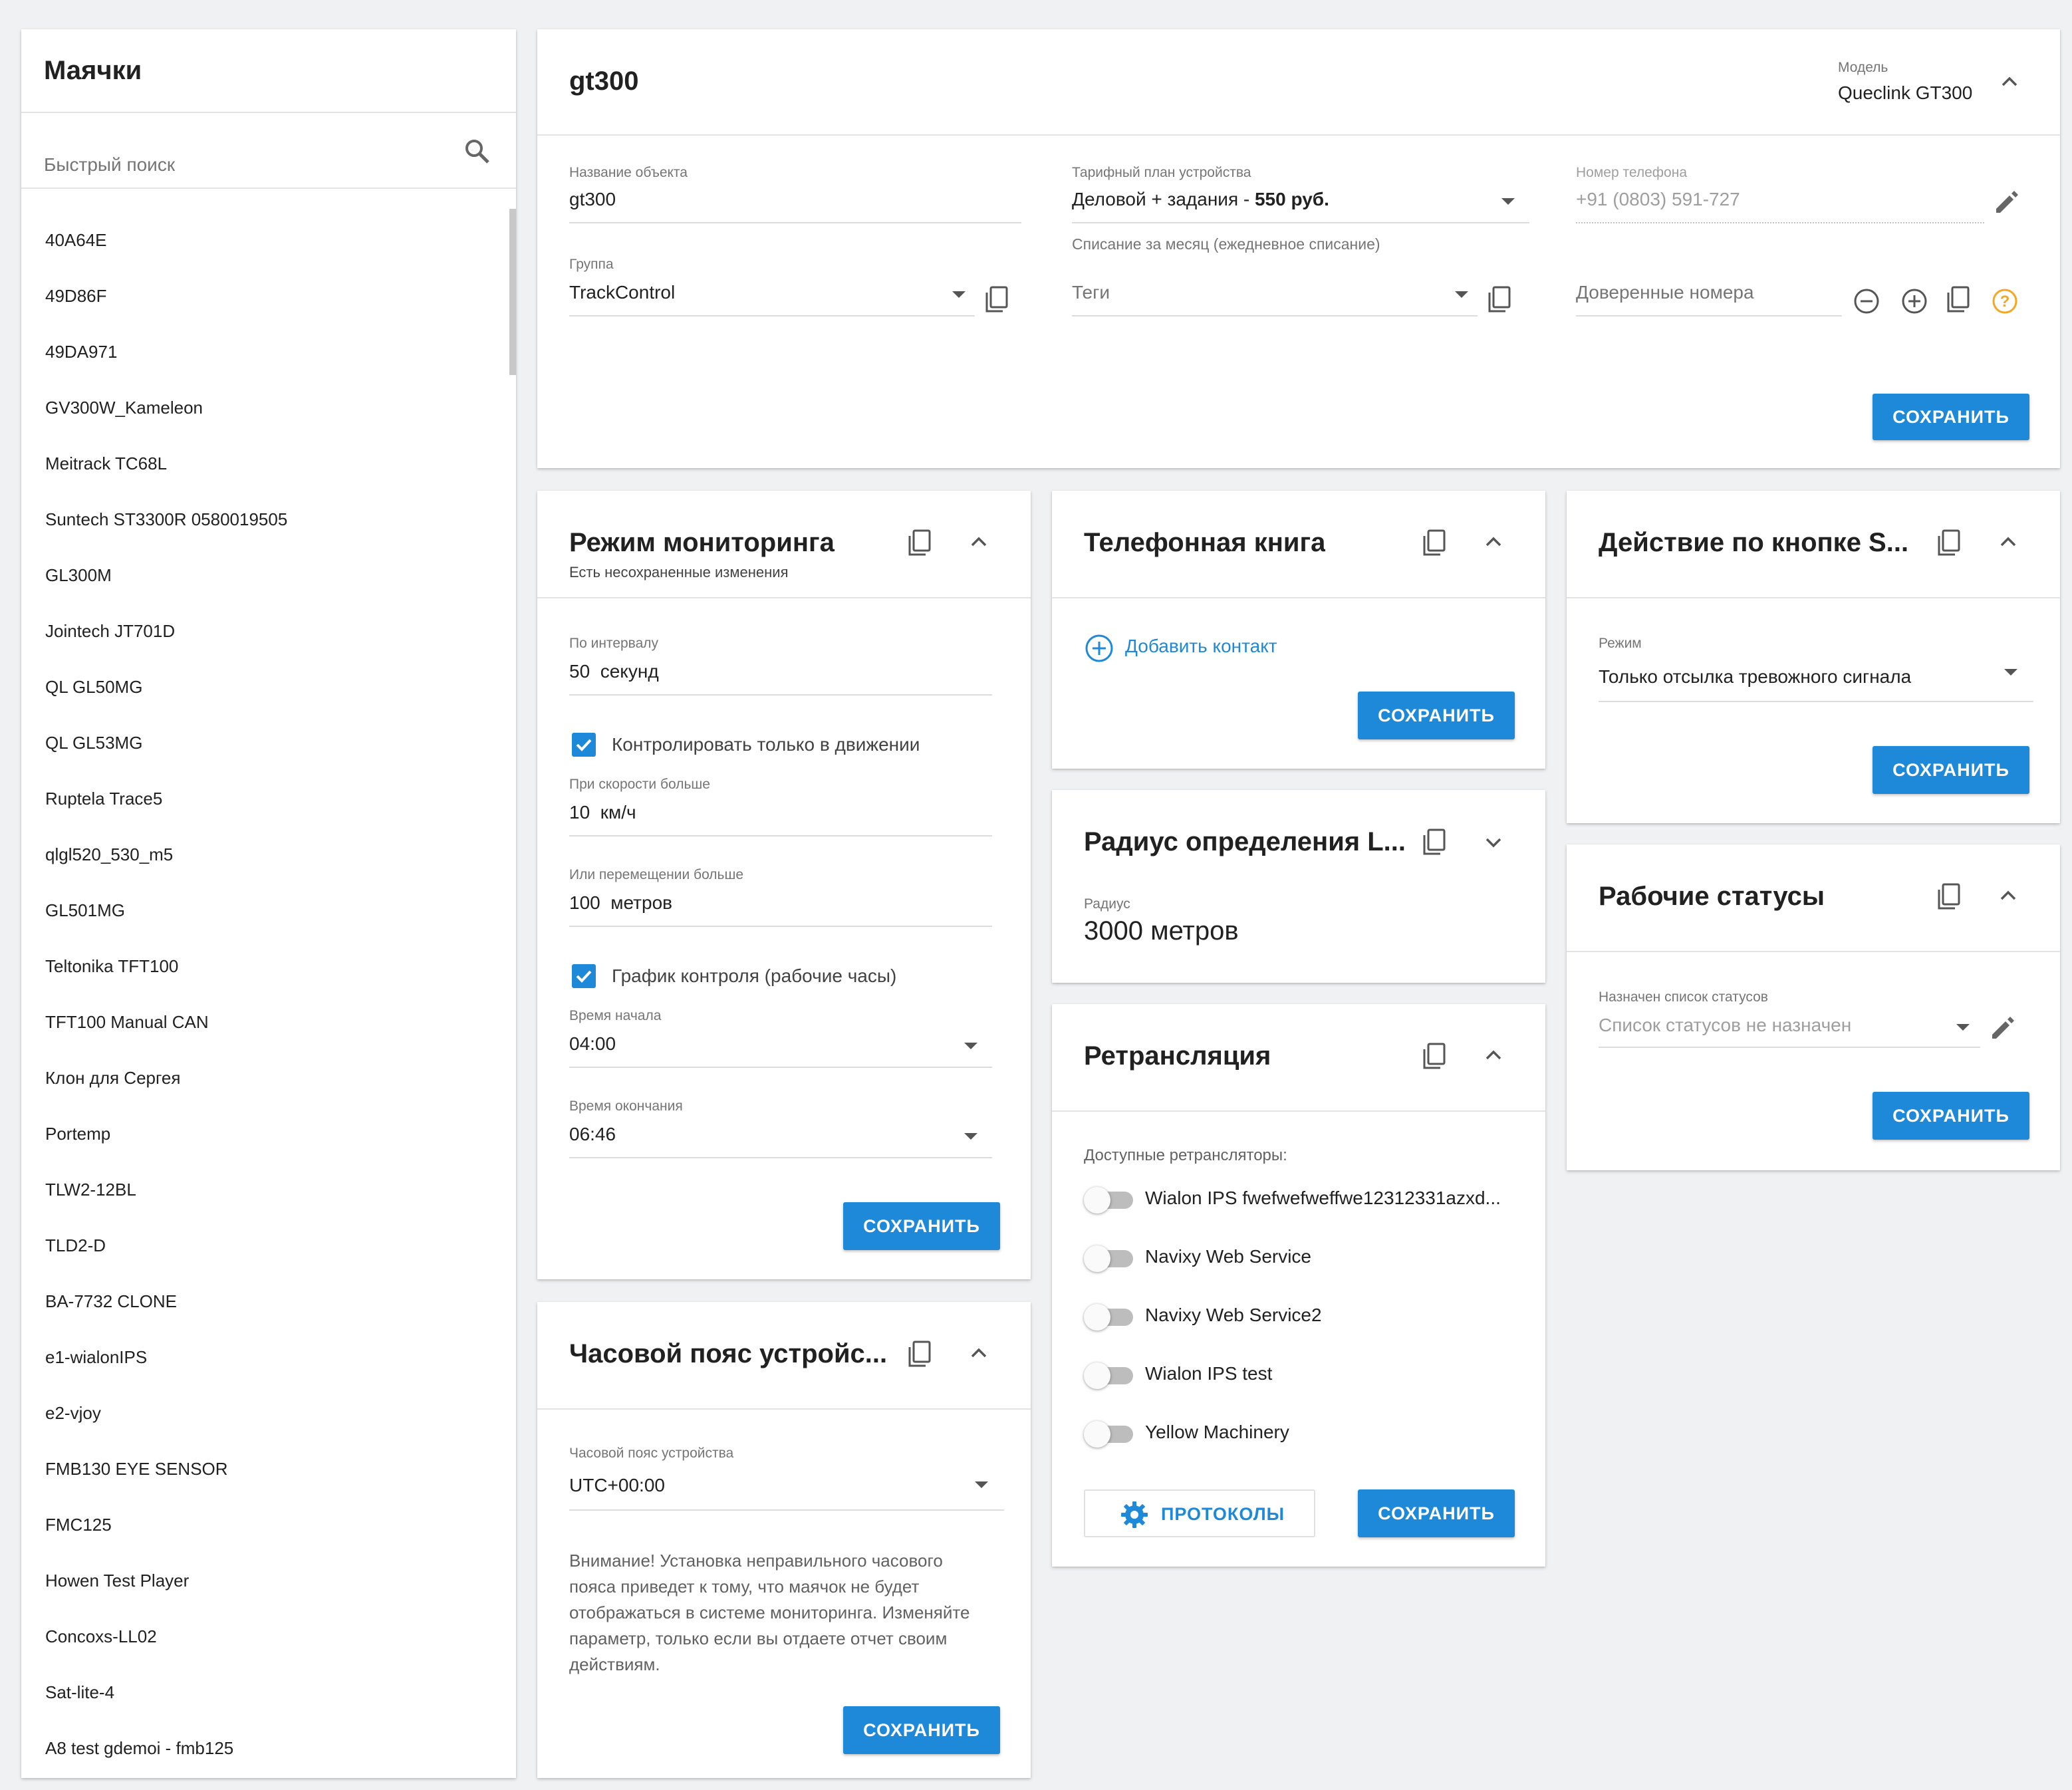  I want to click on sidebar-scrollbar, so click(512, 292).